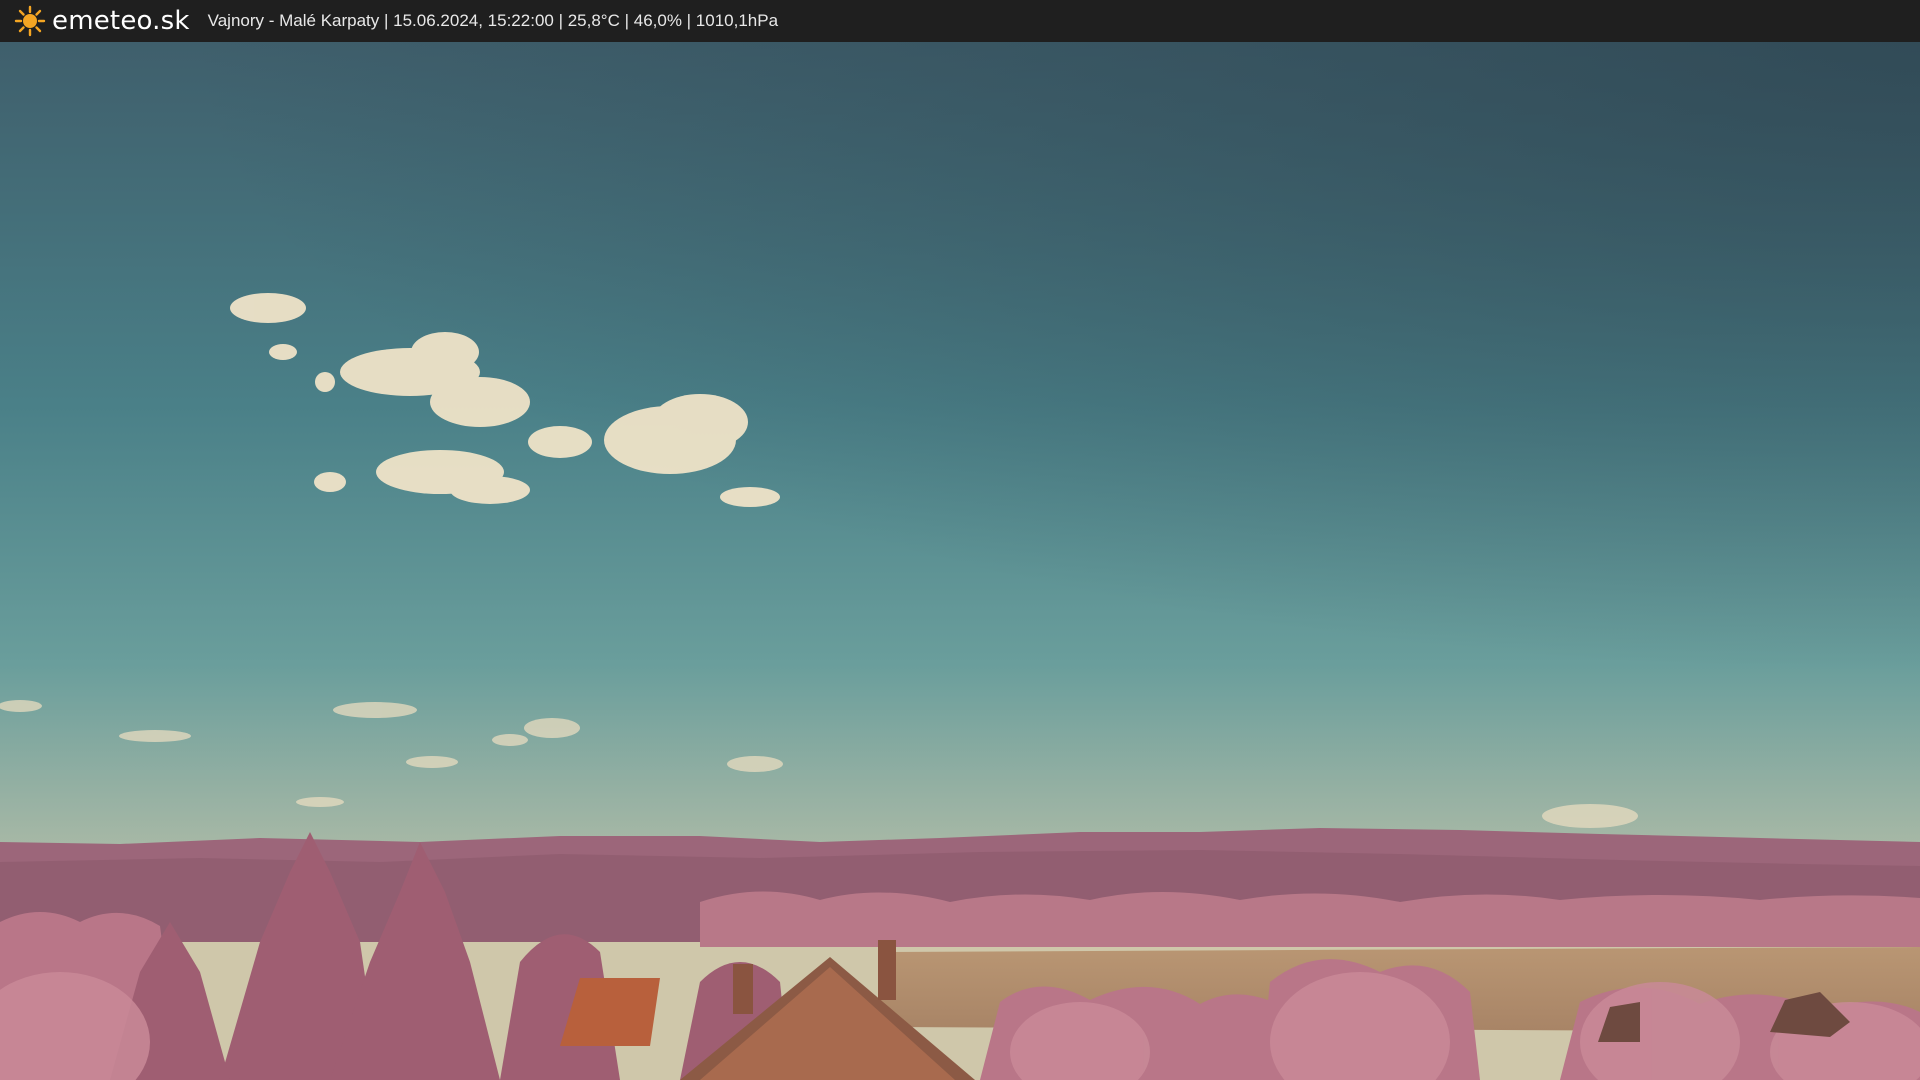  I want to click on brand: emeteo.sk, so click(102, 21).